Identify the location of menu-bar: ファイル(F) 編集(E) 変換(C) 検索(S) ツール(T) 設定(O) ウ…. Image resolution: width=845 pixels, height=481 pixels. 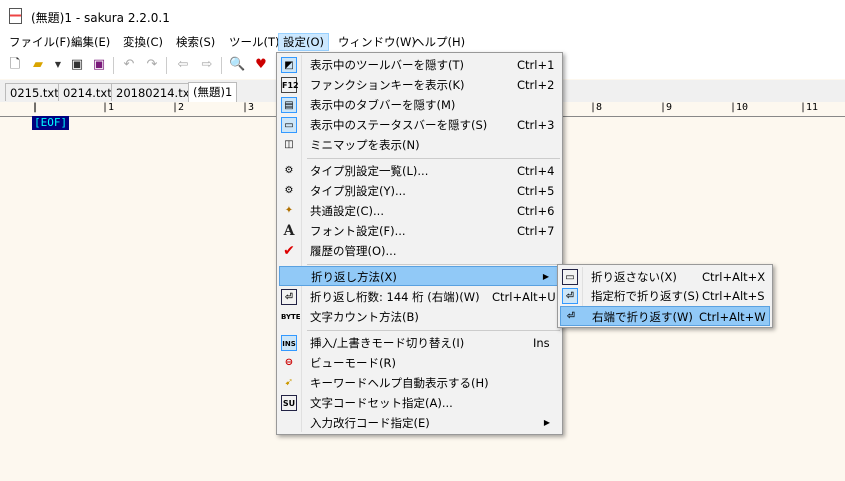
(422, 42).